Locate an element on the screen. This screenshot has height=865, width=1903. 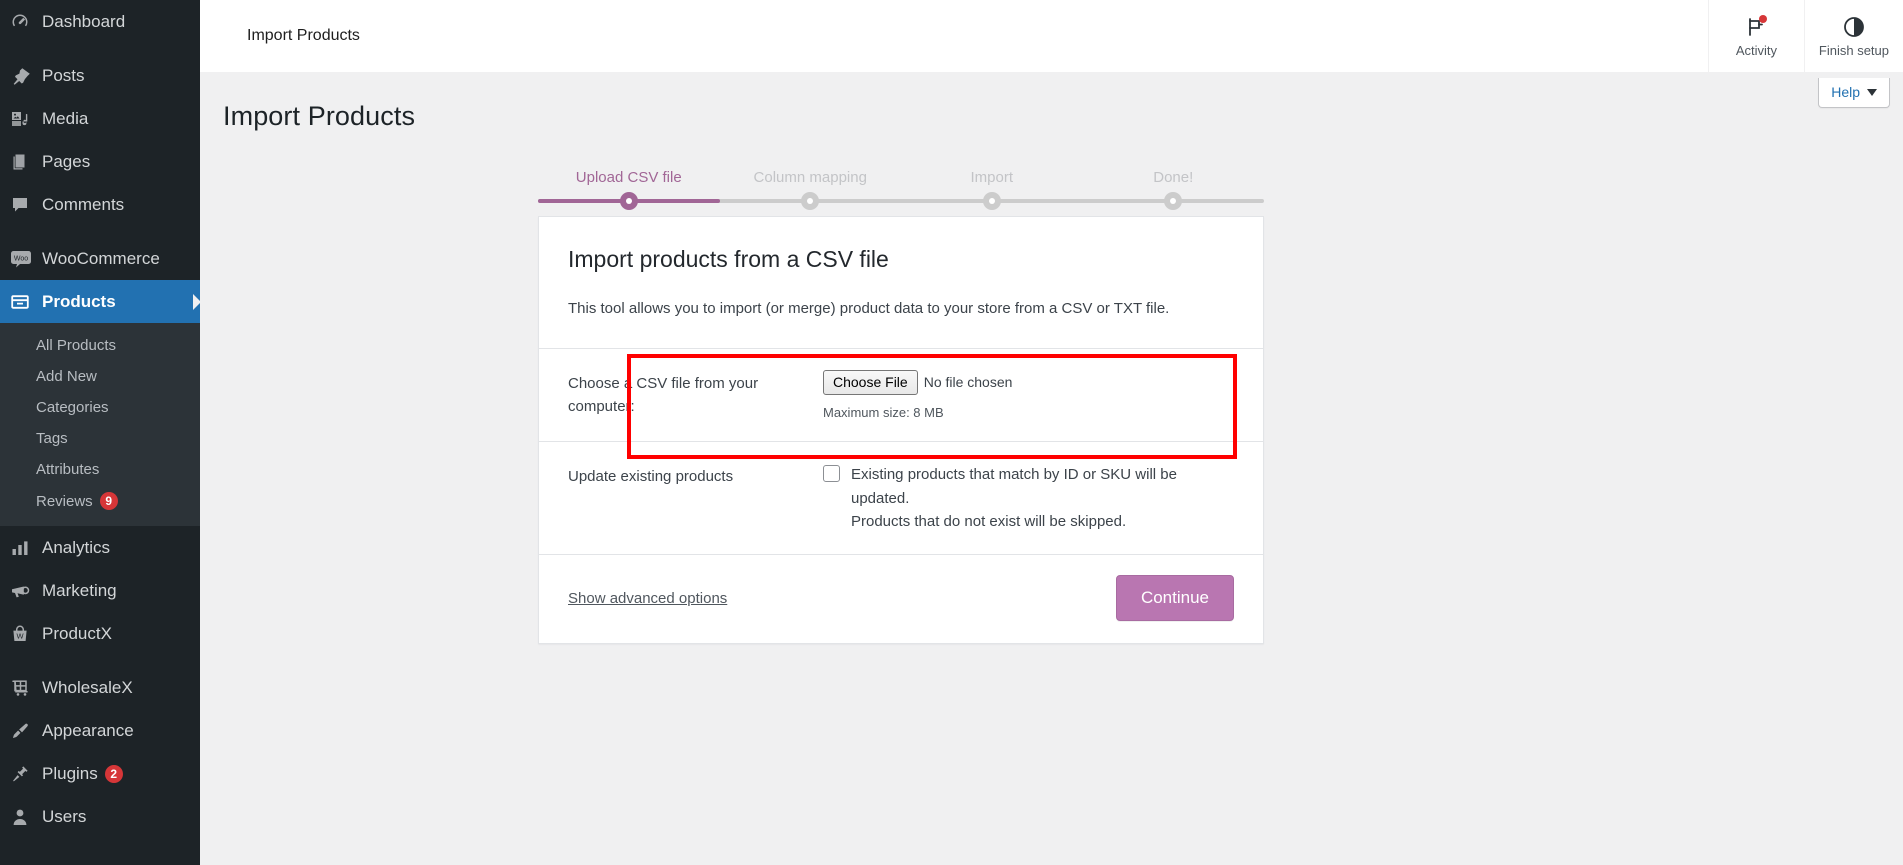
sidebar-item-media: Media is located at coordinates (100, 118).